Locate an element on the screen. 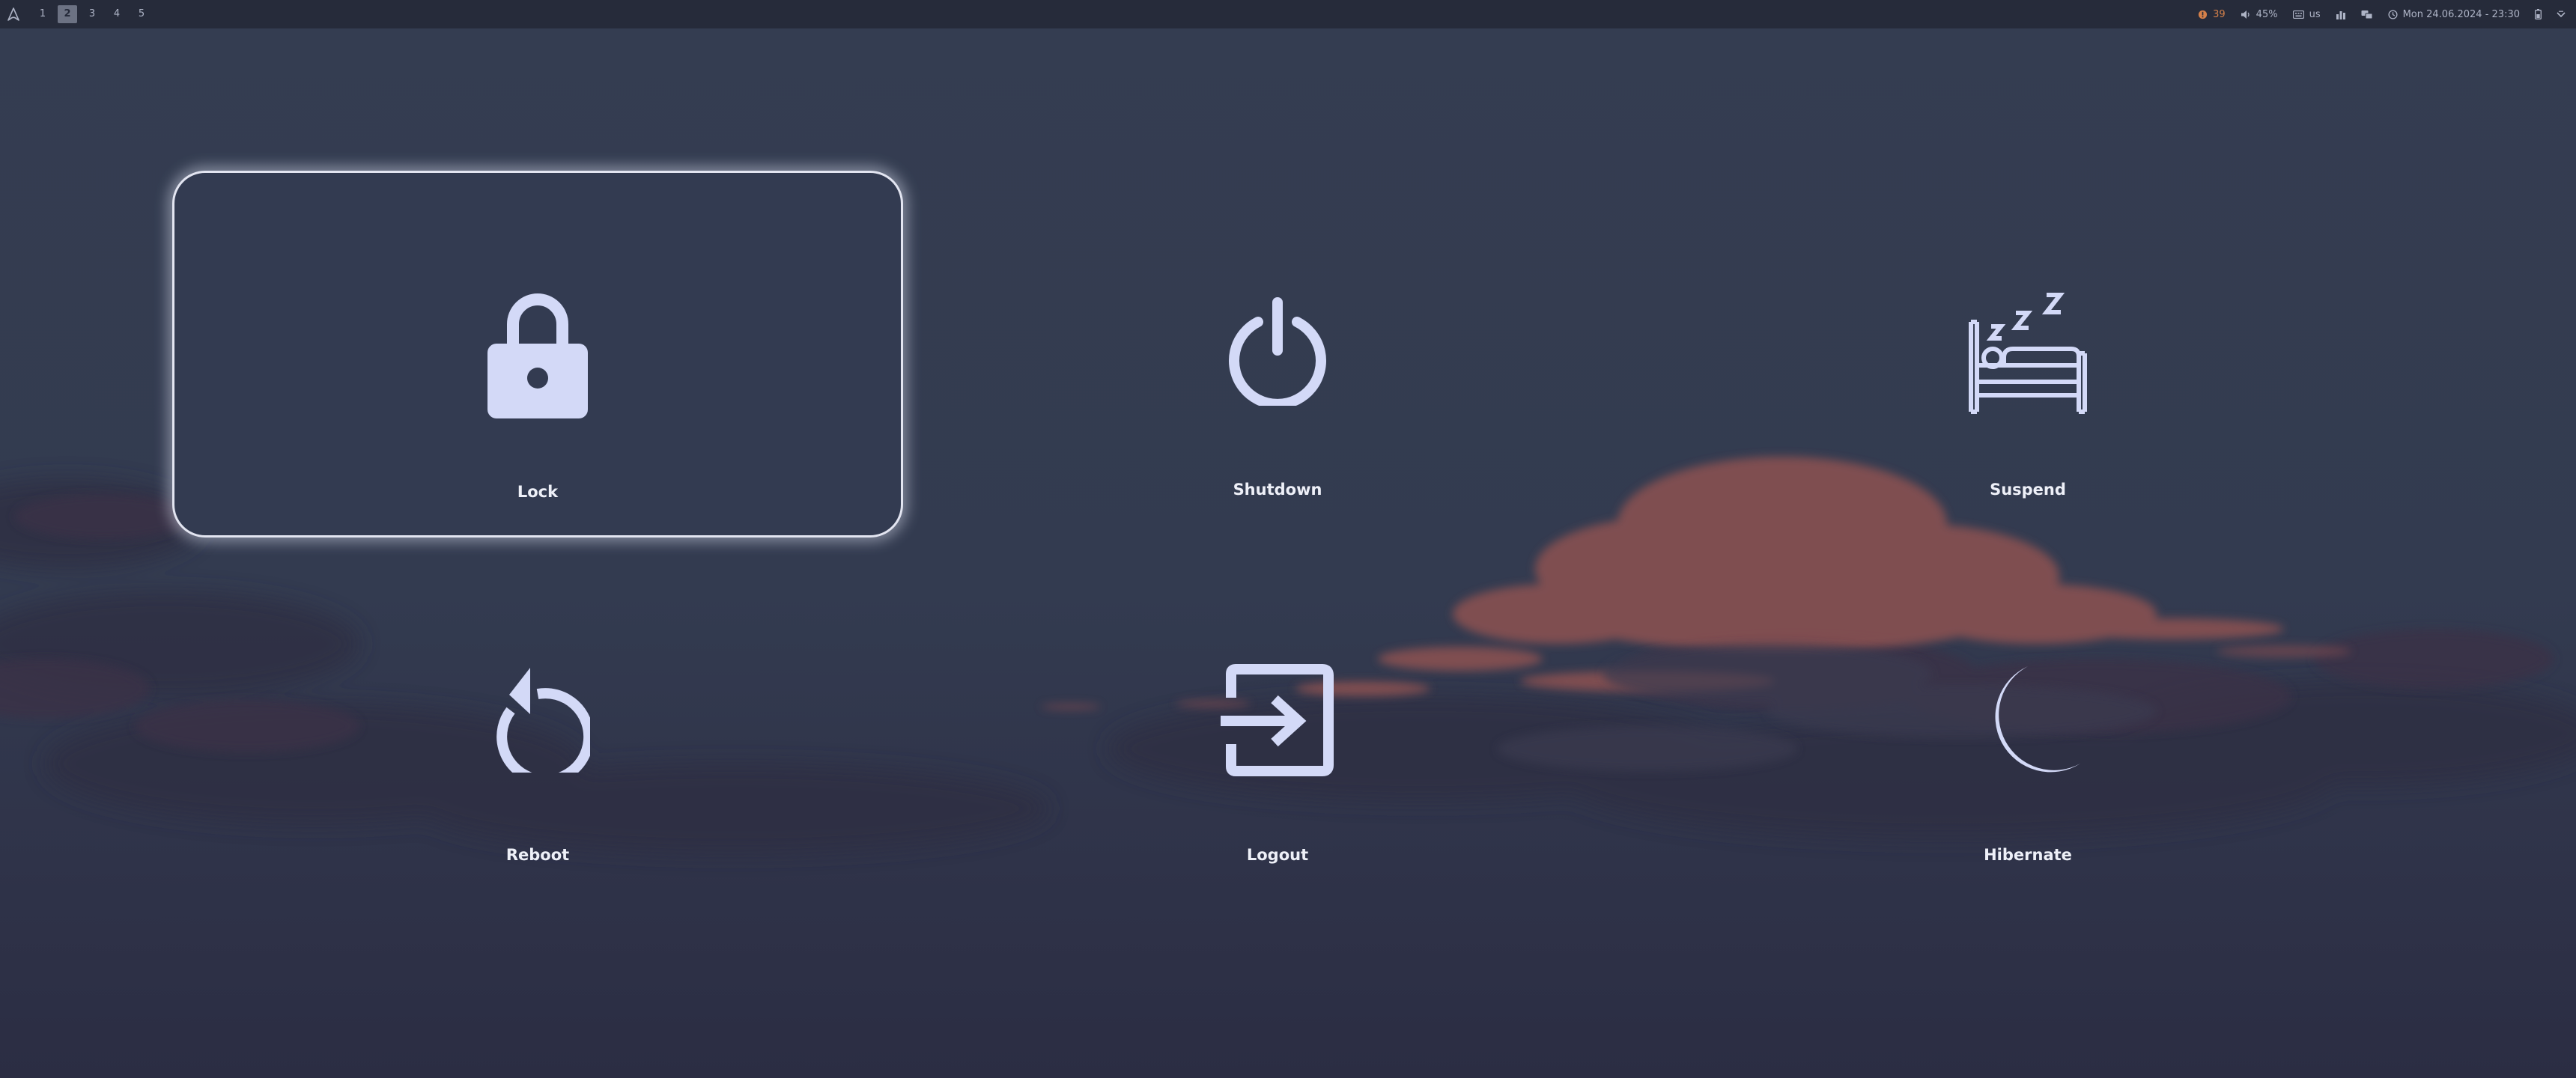 This screenshot has height=1078, width=2576. workspace-list: 12345 is located at coordinates (95, 14).